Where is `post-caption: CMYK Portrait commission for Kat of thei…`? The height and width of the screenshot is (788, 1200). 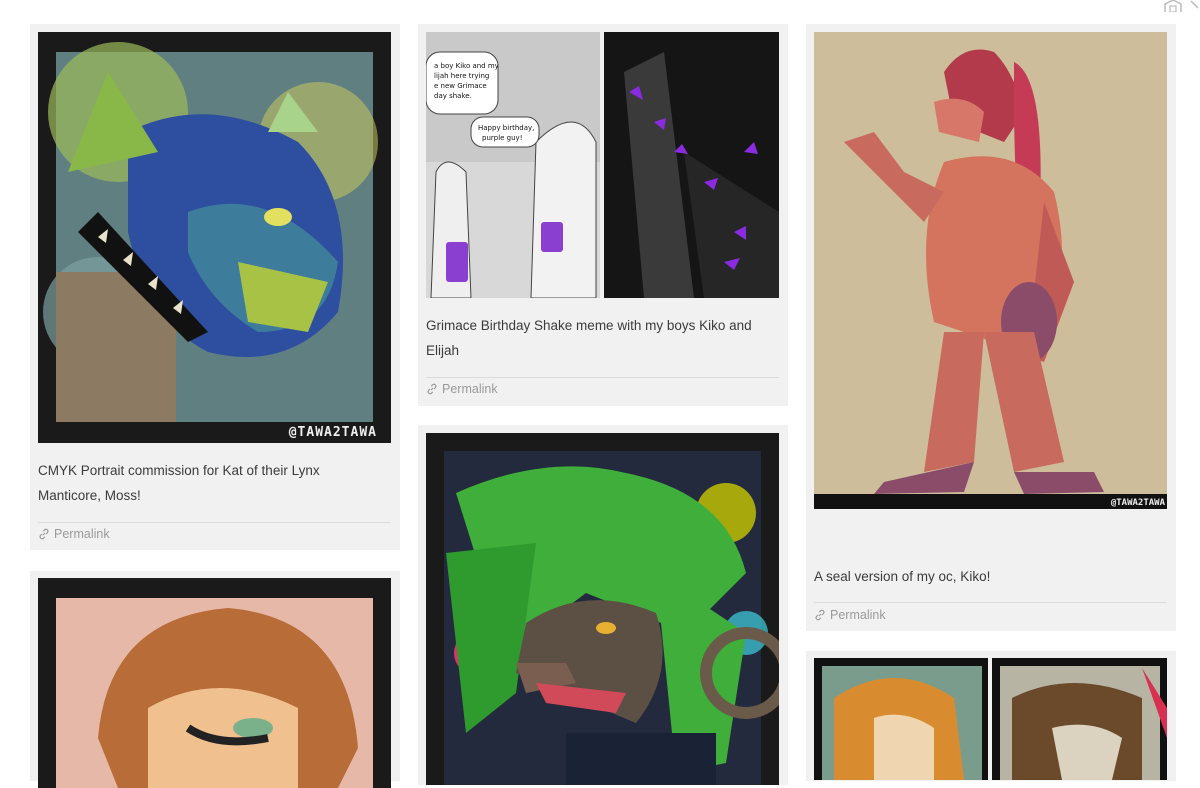
post-caption: CMYK Portrait commission for Kat of thei… is located at coordinates (179, 483).